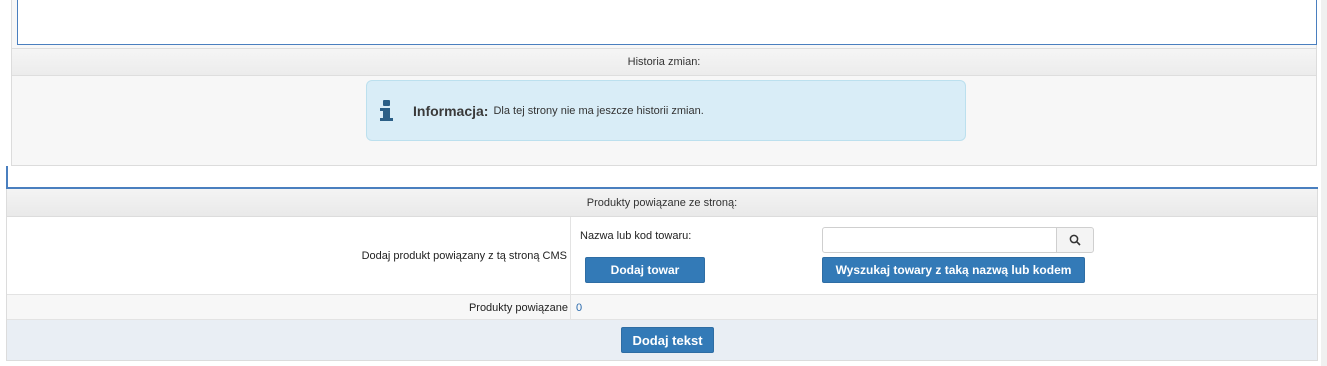  Describe the element at coordinates (662, 307) in the screenshot. I see `linked-products-row: Produkty powiązane 0` at that location.